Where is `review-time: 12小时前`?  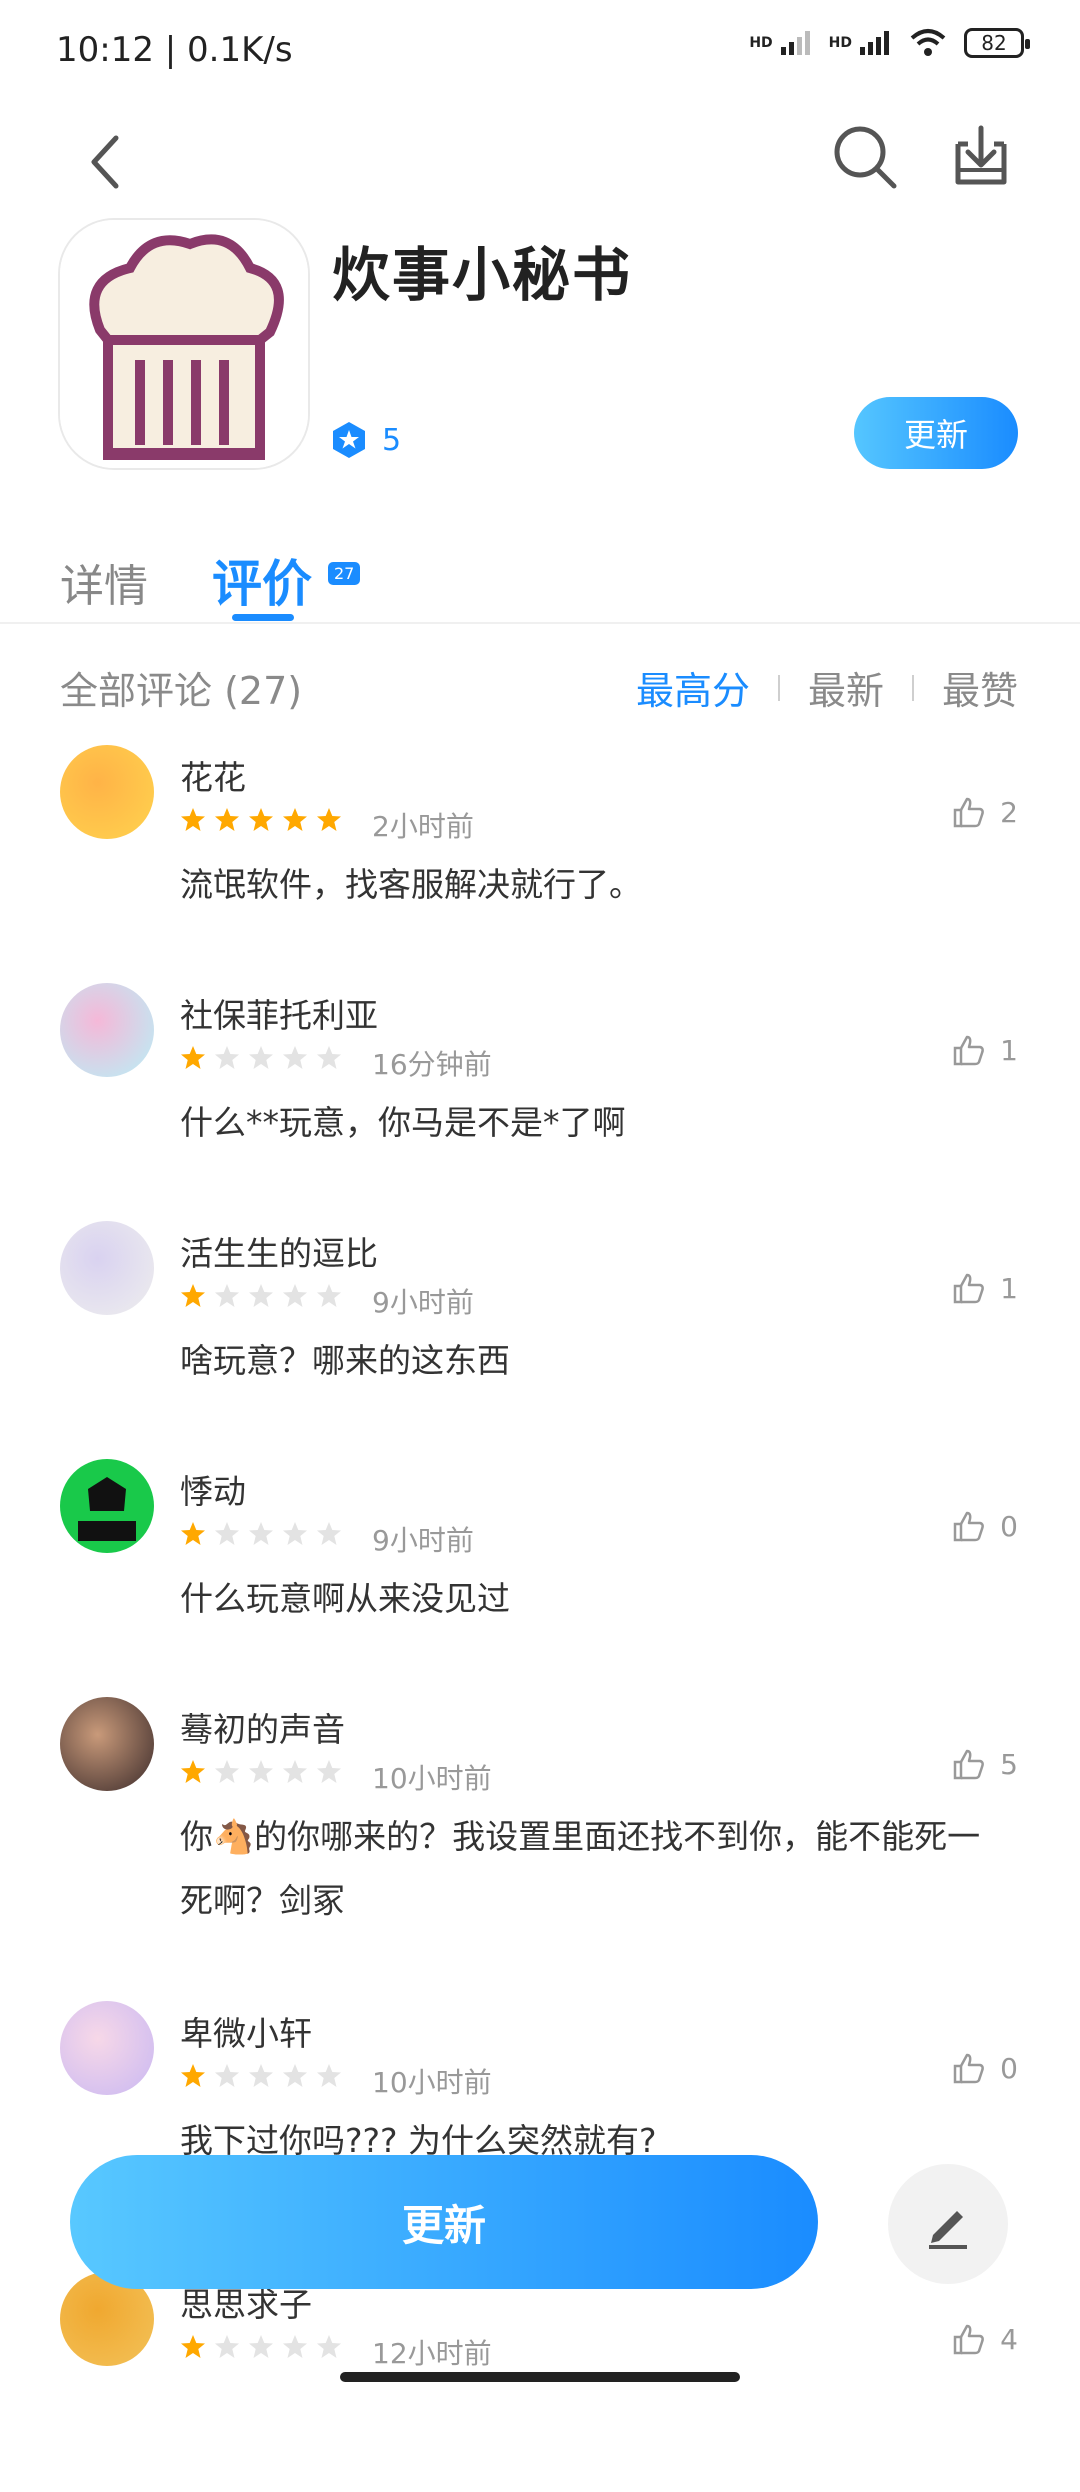
review-time: 12小时前 is located at coordinates (432, 2353).